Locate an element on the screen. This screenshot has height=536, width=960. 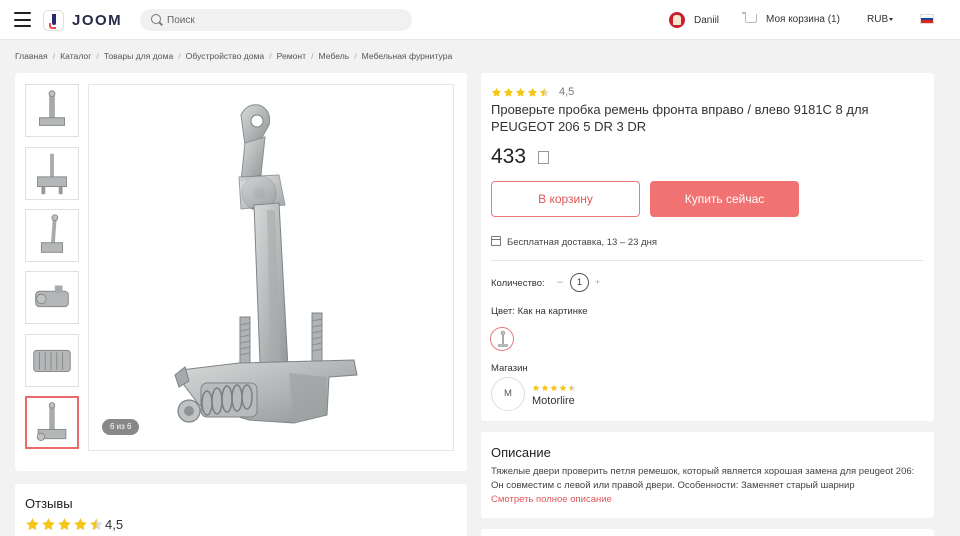
menu-icon is located at coordinates (22, 19).